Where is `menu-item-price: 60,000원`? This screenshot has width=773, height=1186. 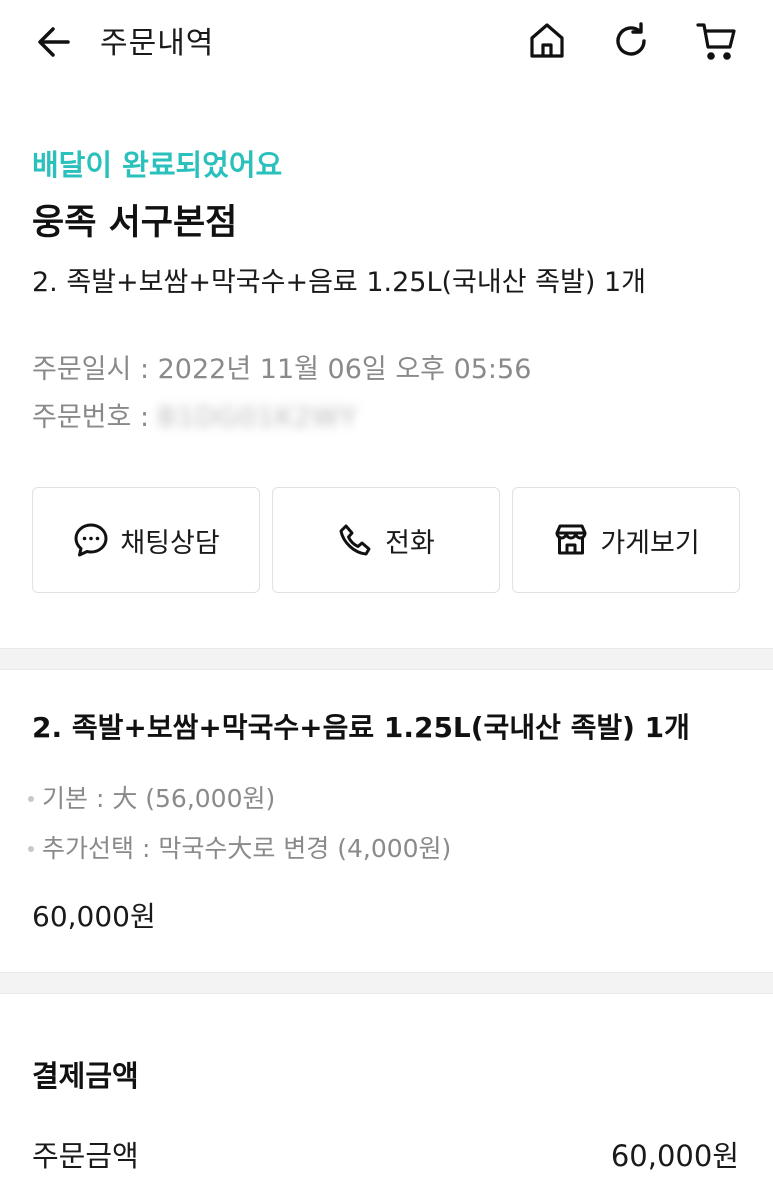
menu-item-price: 60,000원 is located at coordinates (94, 916).